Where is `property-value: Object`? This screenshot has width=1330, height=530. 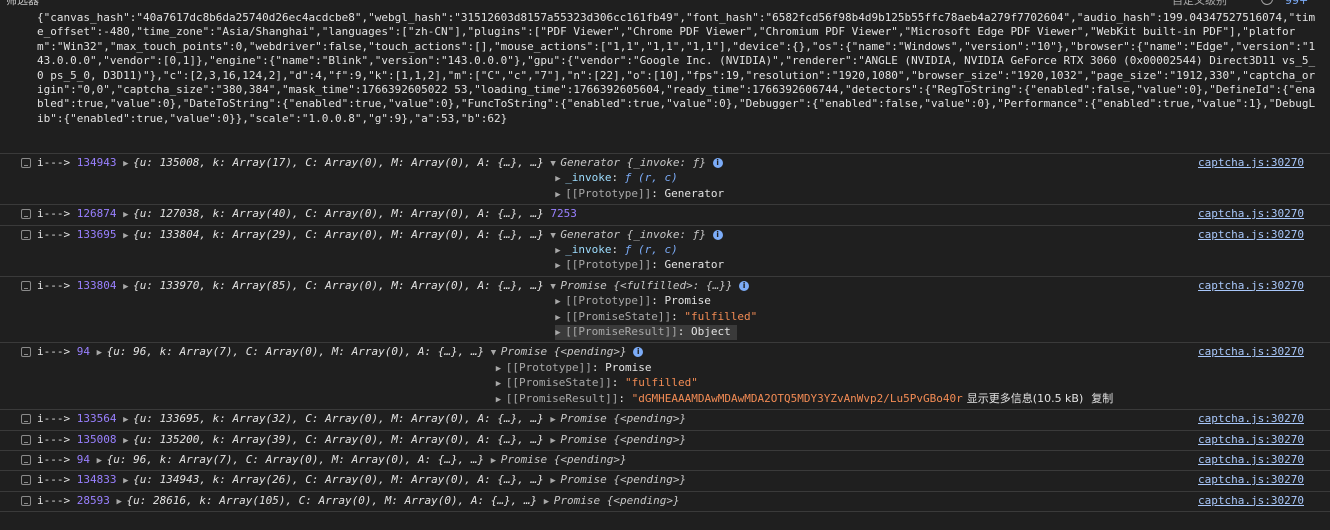
property-value: Object is located at coordinates (711, 332).